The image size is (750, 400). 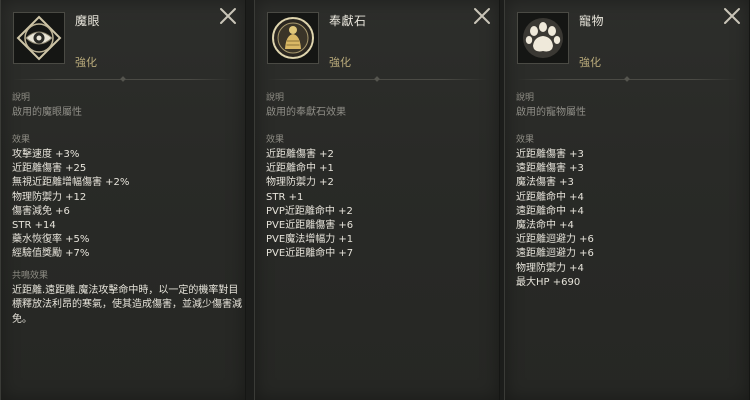 What do you see at coordinates (41, 211) in the screenshot?
I see `effect-item: 傷害減免 +6` at bounding box center [41, 211].